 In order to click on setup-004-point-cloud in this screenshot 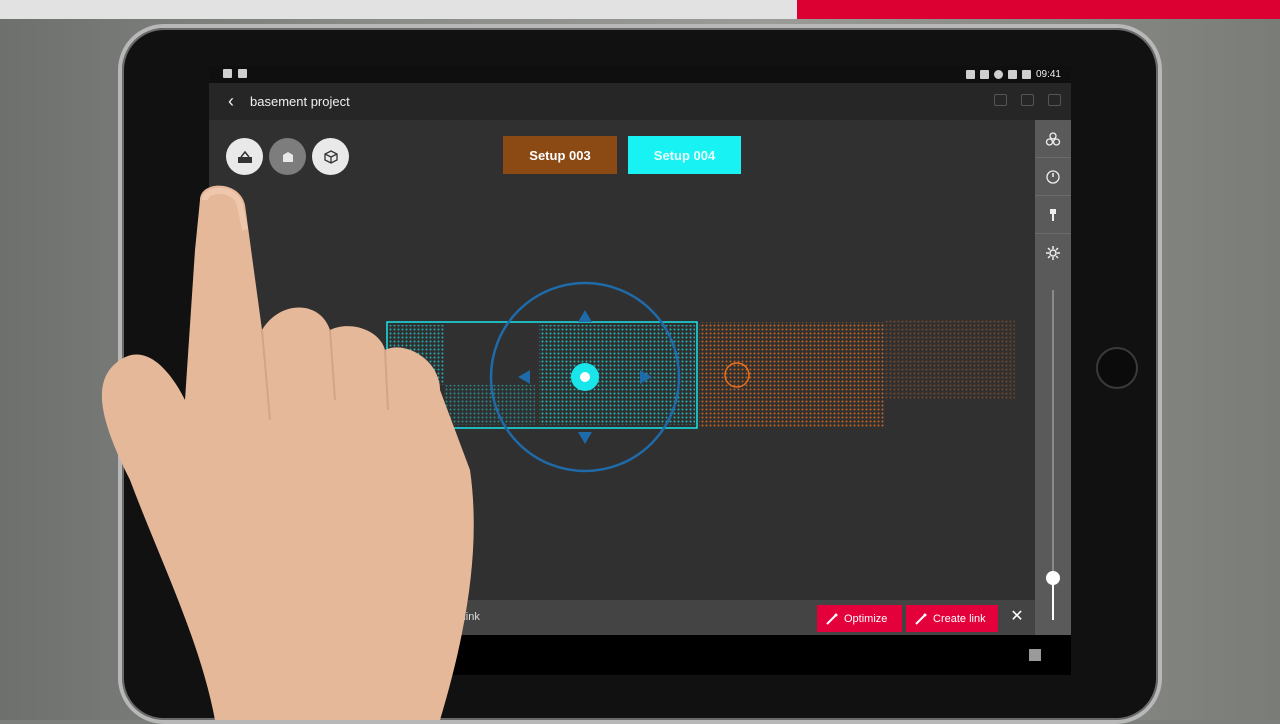, I will do `click(542, 375)`.